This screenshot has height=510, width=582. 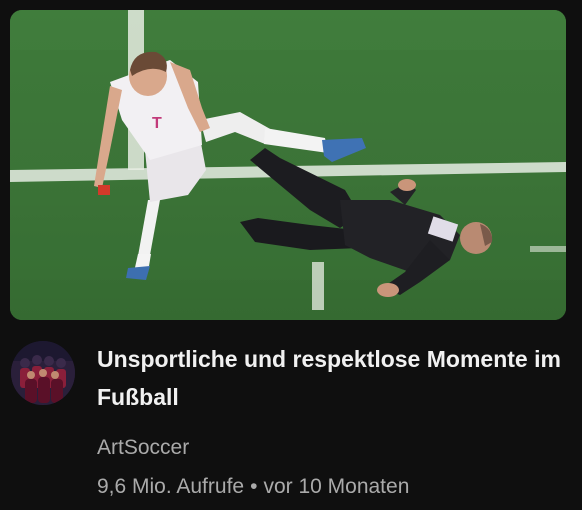 I want to click on video-stats: 9,6 Mio. Aufrufe • vor 10 Monaten, so click(x=332, y=487).